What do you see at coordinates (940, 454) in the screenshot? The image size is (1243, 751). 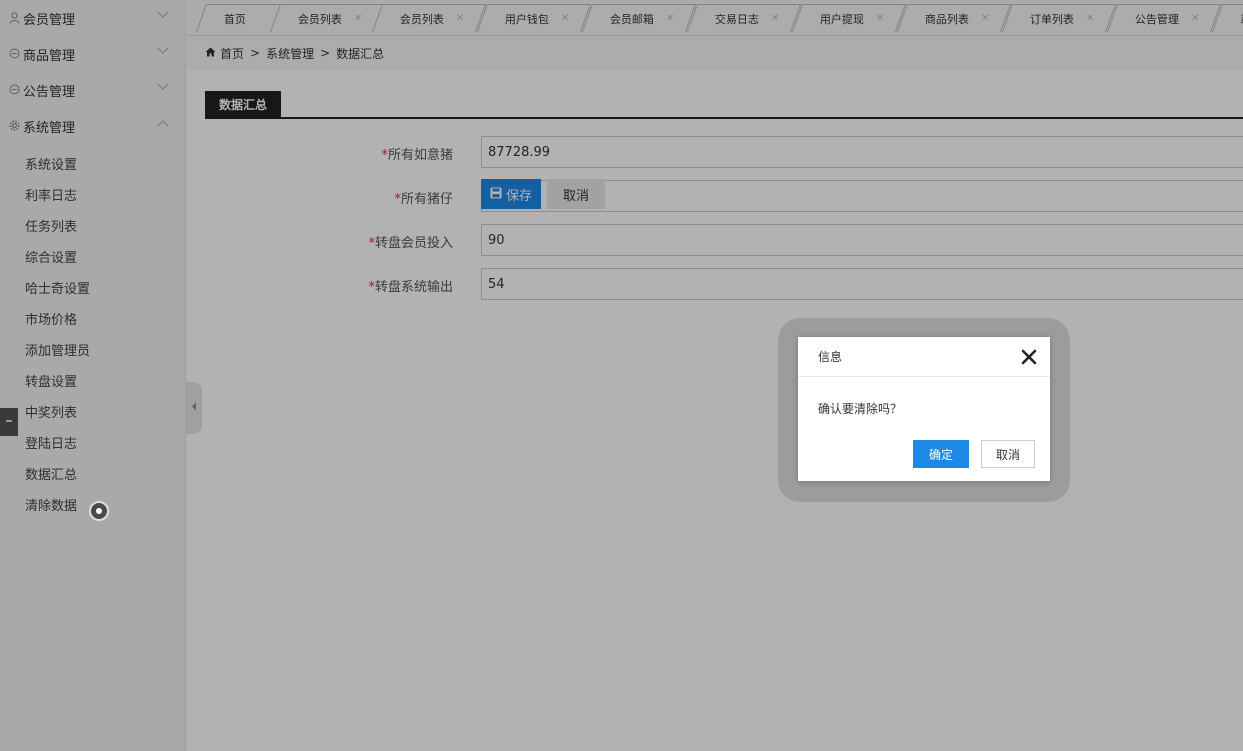 I see `confirm-button: 确定` at bounding box center [940, 454].